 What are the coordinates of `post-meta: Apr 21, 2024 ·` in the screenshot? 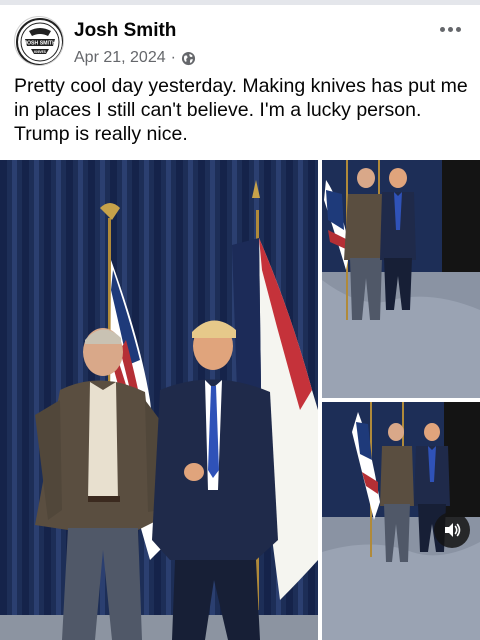 It's located at (135, 58).